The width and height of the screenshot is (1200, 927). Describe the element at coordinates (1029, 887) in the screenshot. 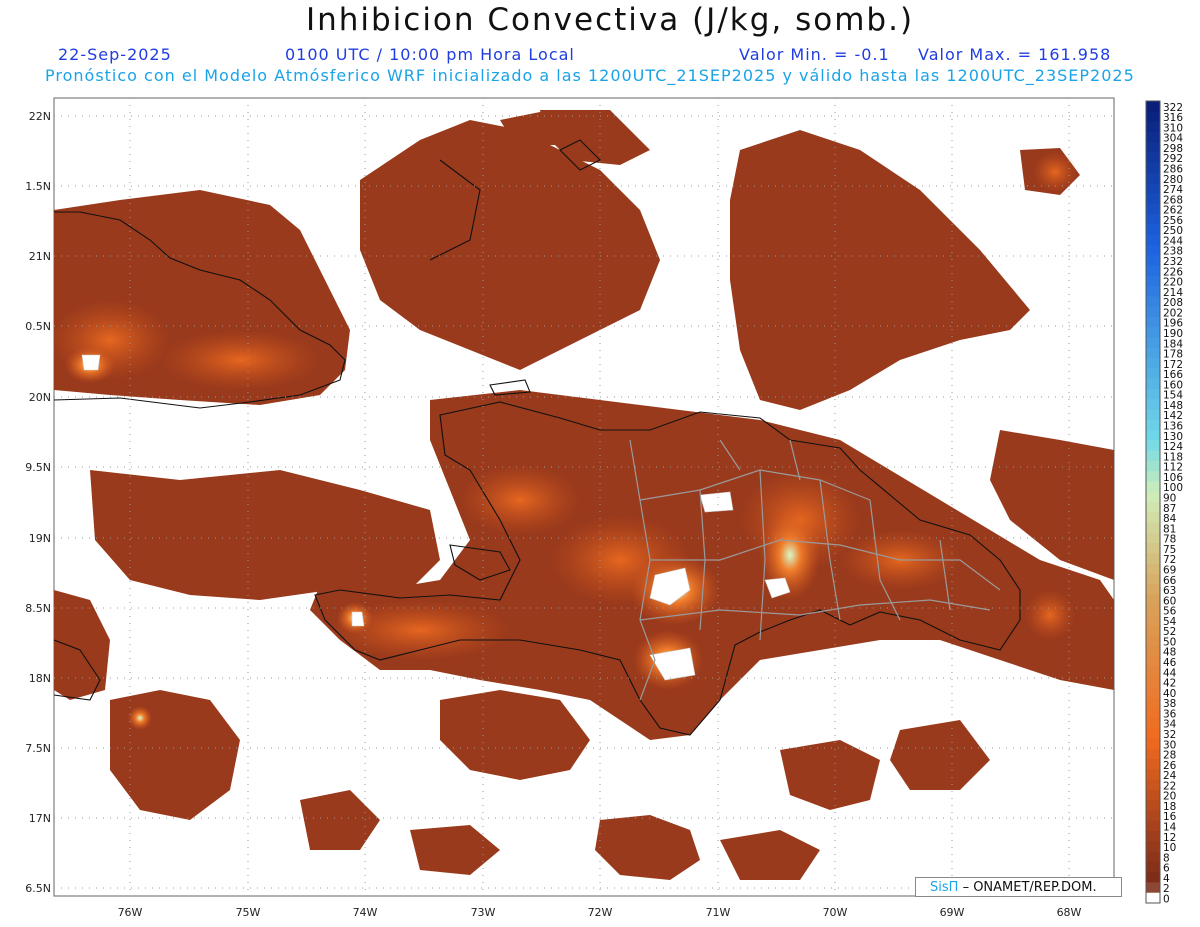

I see `credit-org: – ONAMET/REP.DOM.` at that location.